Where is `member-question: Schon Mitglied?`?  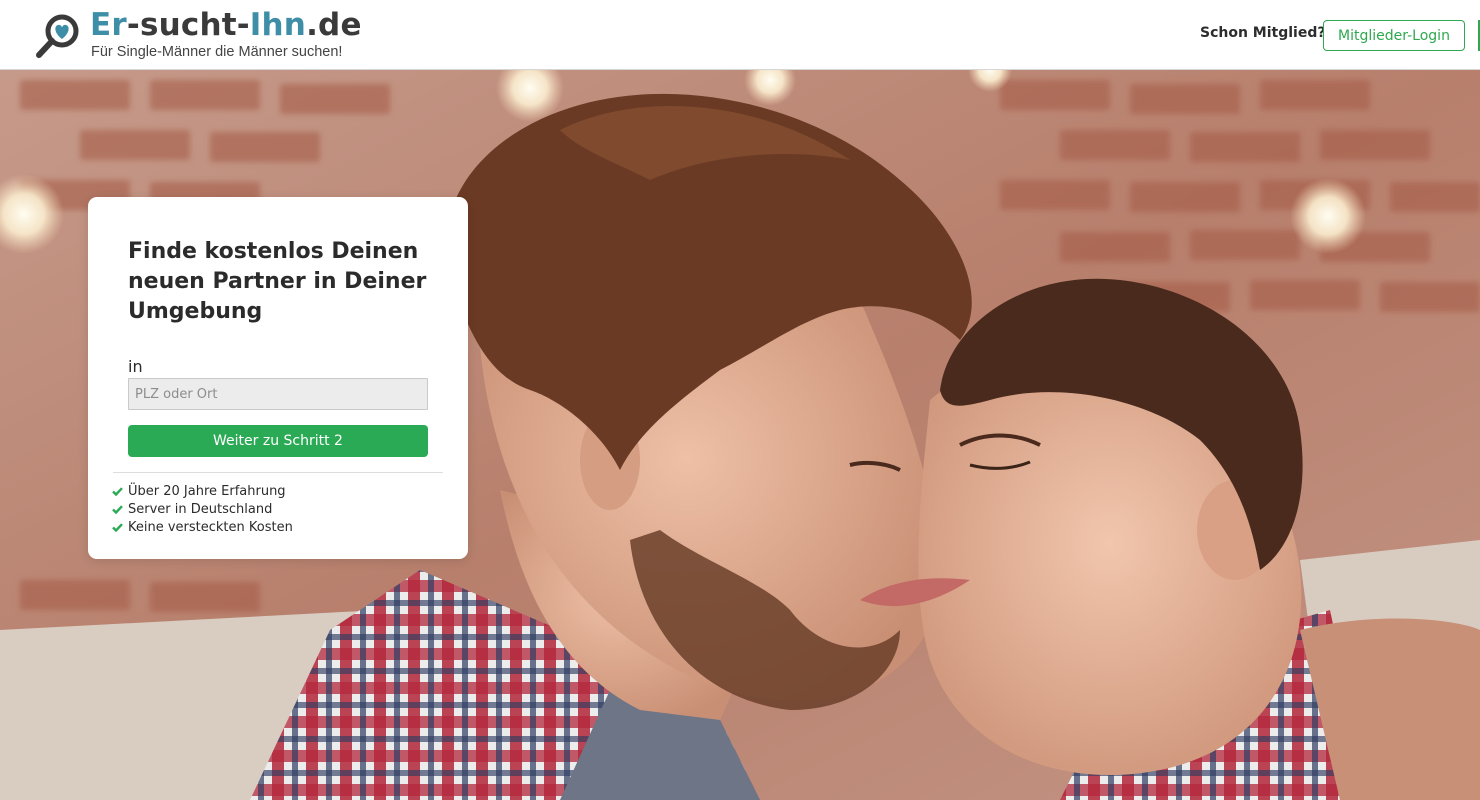 member-question: Schon Mitglied? is located at coordinates (1263, 33).